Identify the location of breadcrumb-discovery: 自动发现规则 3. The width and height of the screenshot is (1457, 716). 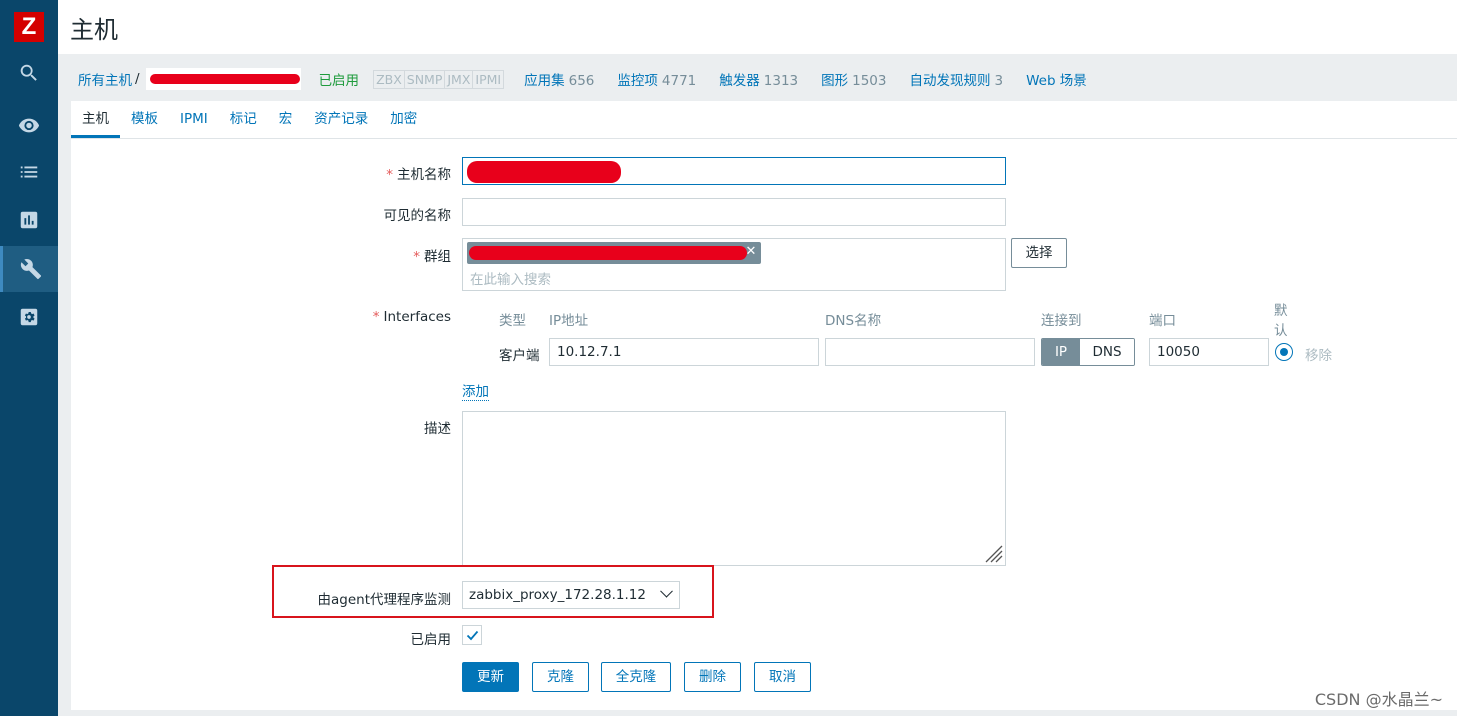
(956, 79).